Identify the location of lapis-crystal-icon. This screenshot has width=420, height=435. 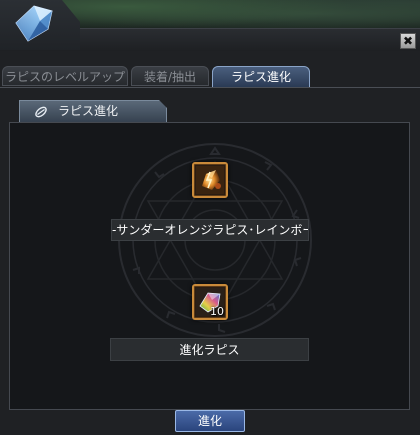
(34, 23).